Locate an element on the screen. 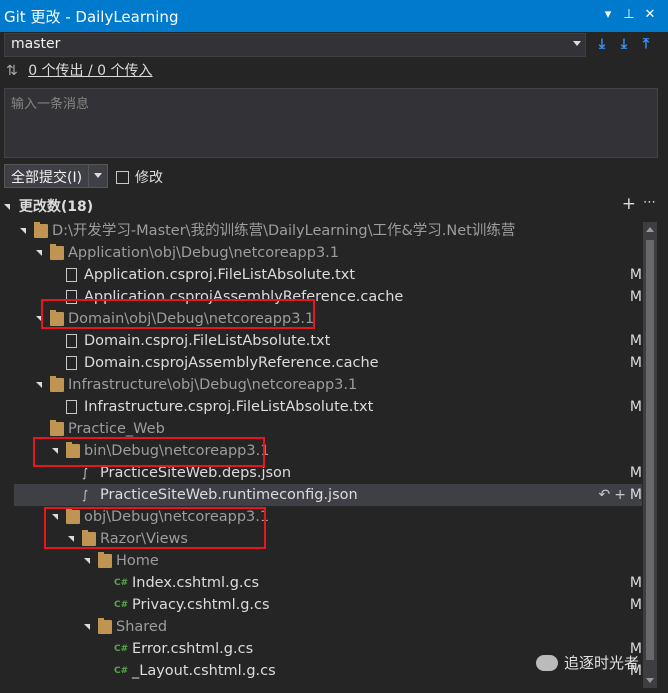  tree-item-label: Shared is located at coordinates (142, 627).